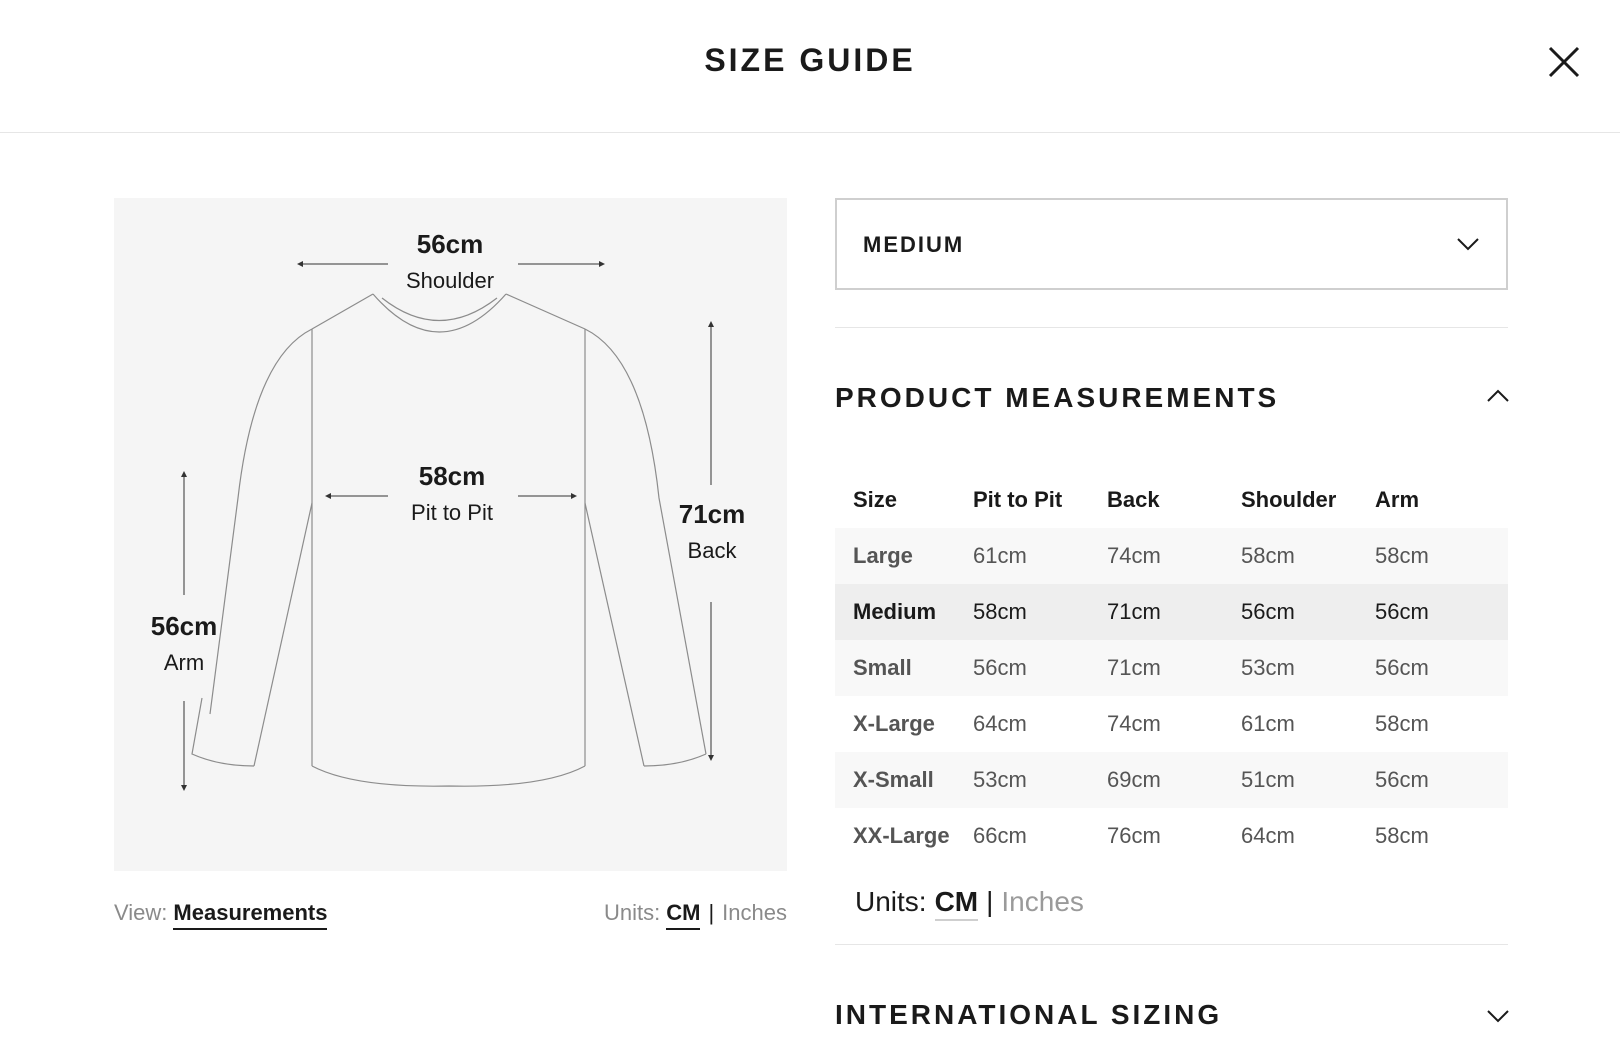 Image resolution: width=1620 pixels, height=1038 pixels. I want to click on arm-label: Arm, so click(184, 662).